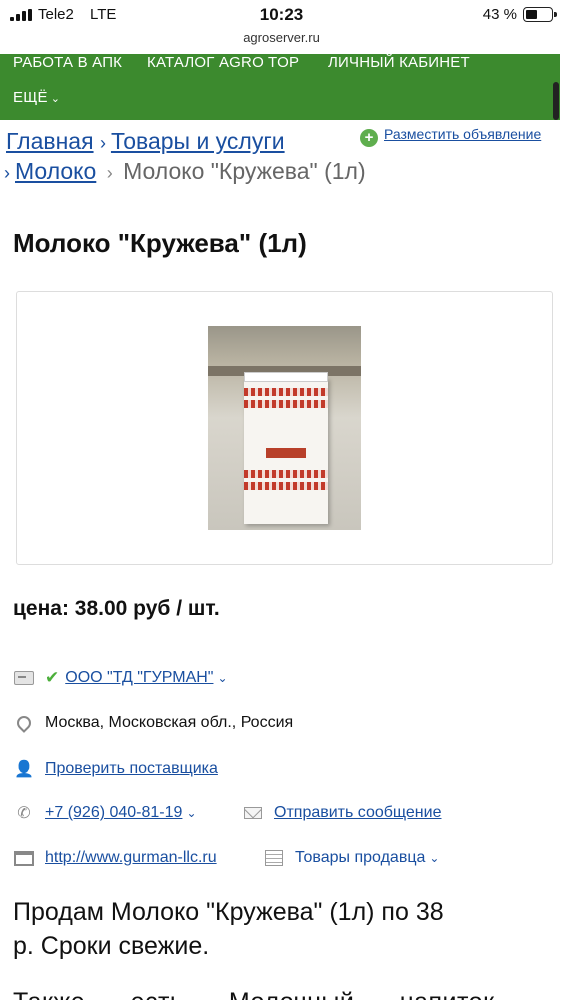 The image size is (563, 1000). I want to click on breadcrumb-goods: Товары и услуги, so click(198, 141).